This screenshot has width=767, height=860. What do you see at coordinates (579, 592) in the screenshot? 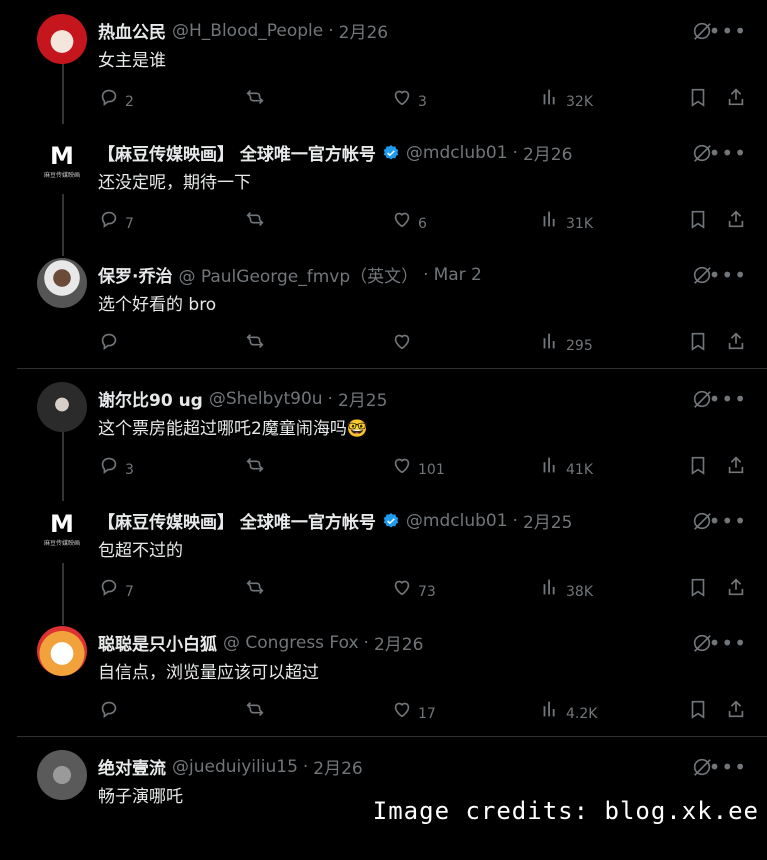
I see `views-count: 38K` at bounding box center [579, 592].